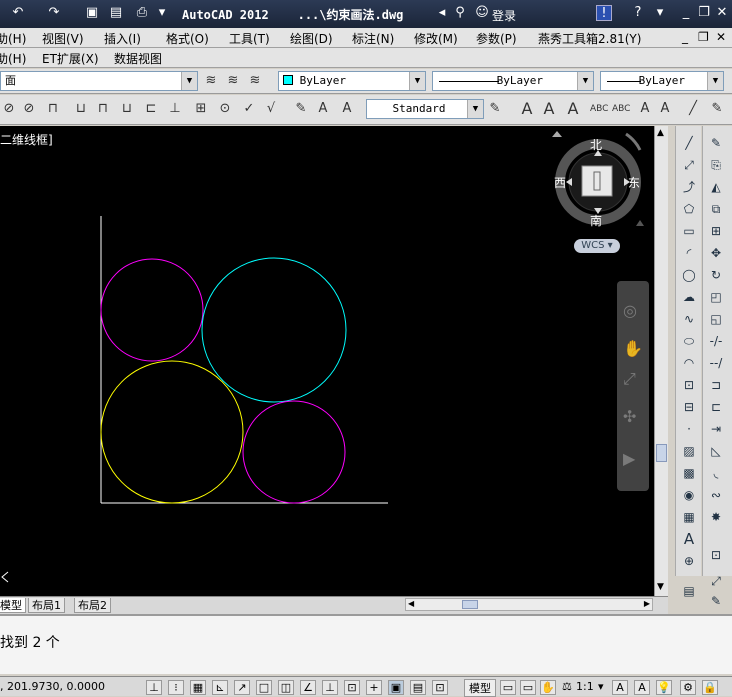  Describe the element at coordinates (425, 109) in the screenshot. I see `dimstyle-combo: Standard ▼` at that location.